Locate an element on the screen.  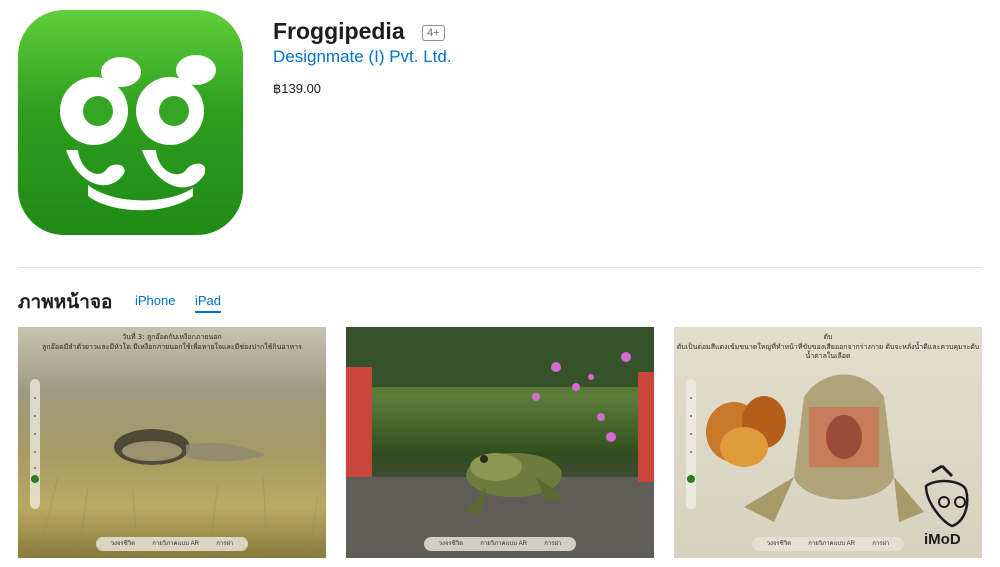
screenshot-1-title: วันที่ 3: ลูกอ๊อดกับเหงือกภายนอก is located at coordinates (172, 337).